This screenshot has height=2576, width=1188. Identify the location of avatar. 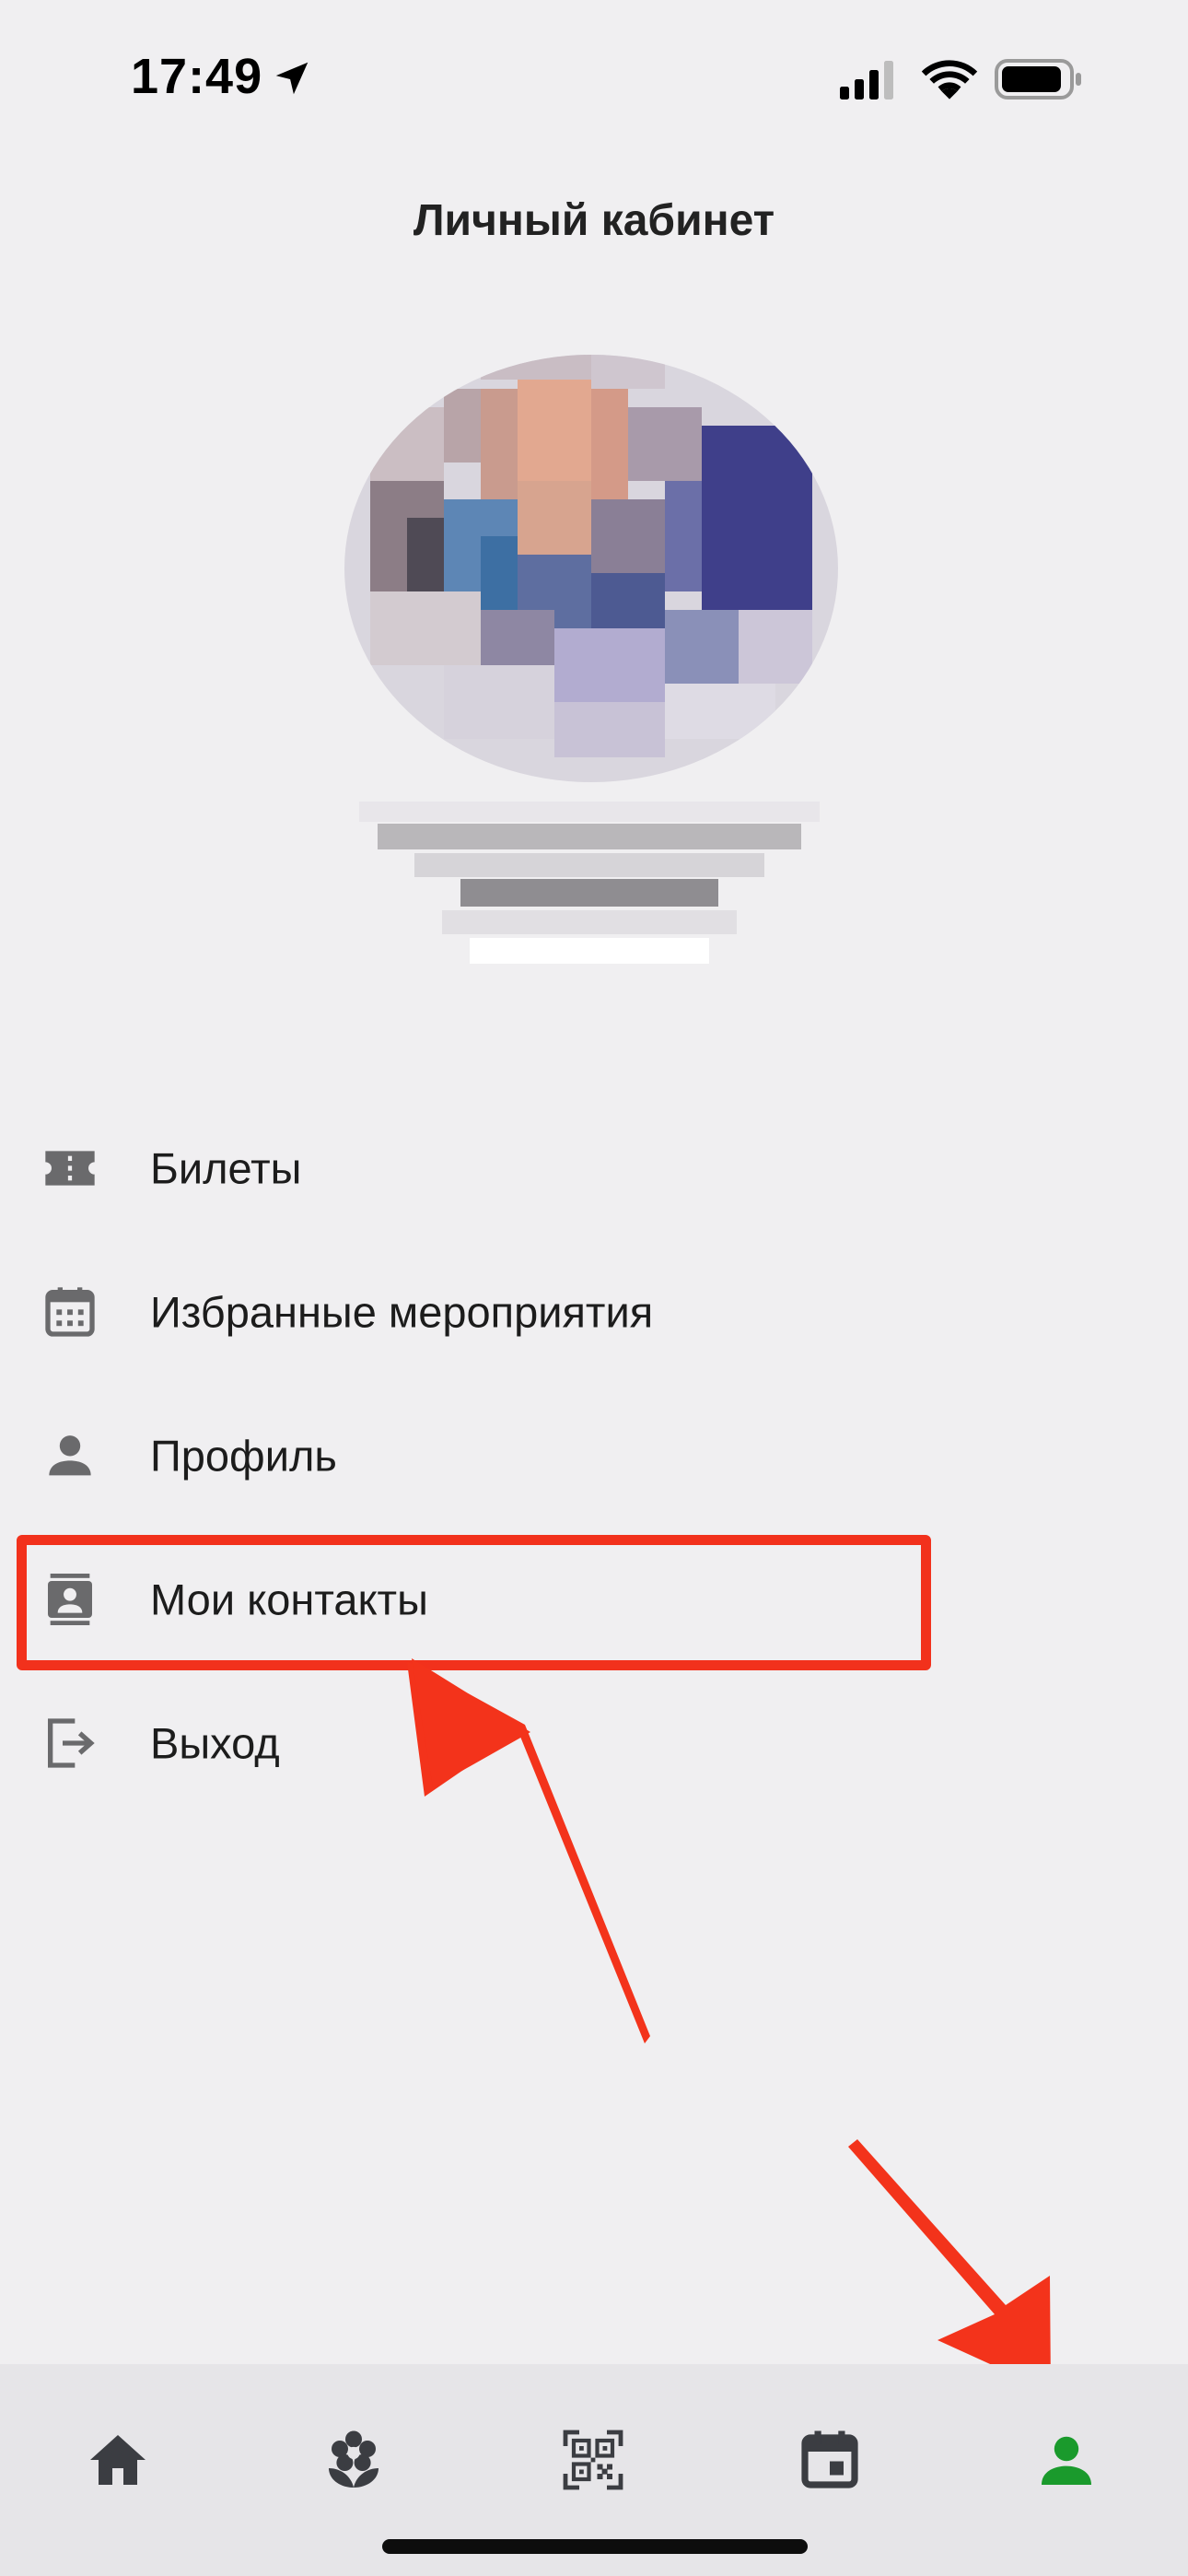
(591, 559).